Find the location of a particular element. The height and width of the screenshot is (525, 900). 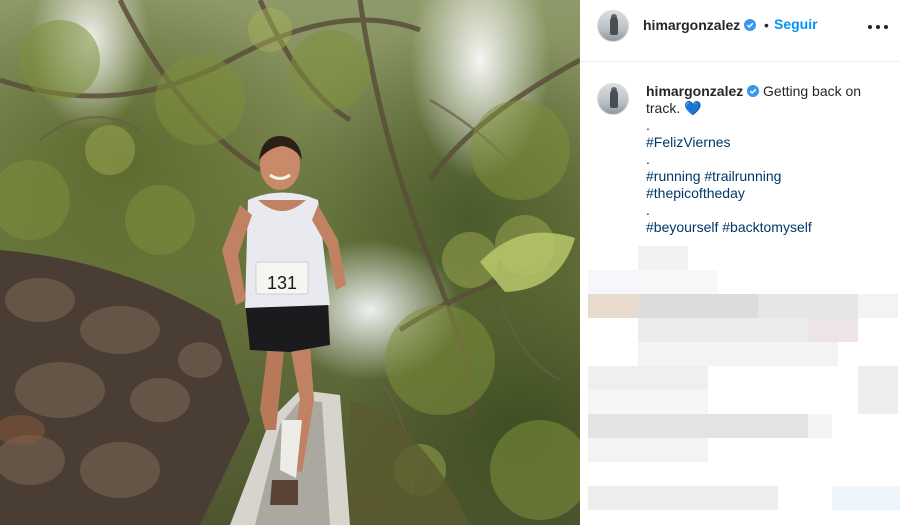

hashtag-thepicoftheday: #thepicoftheday is located at coordinates (766, 193).